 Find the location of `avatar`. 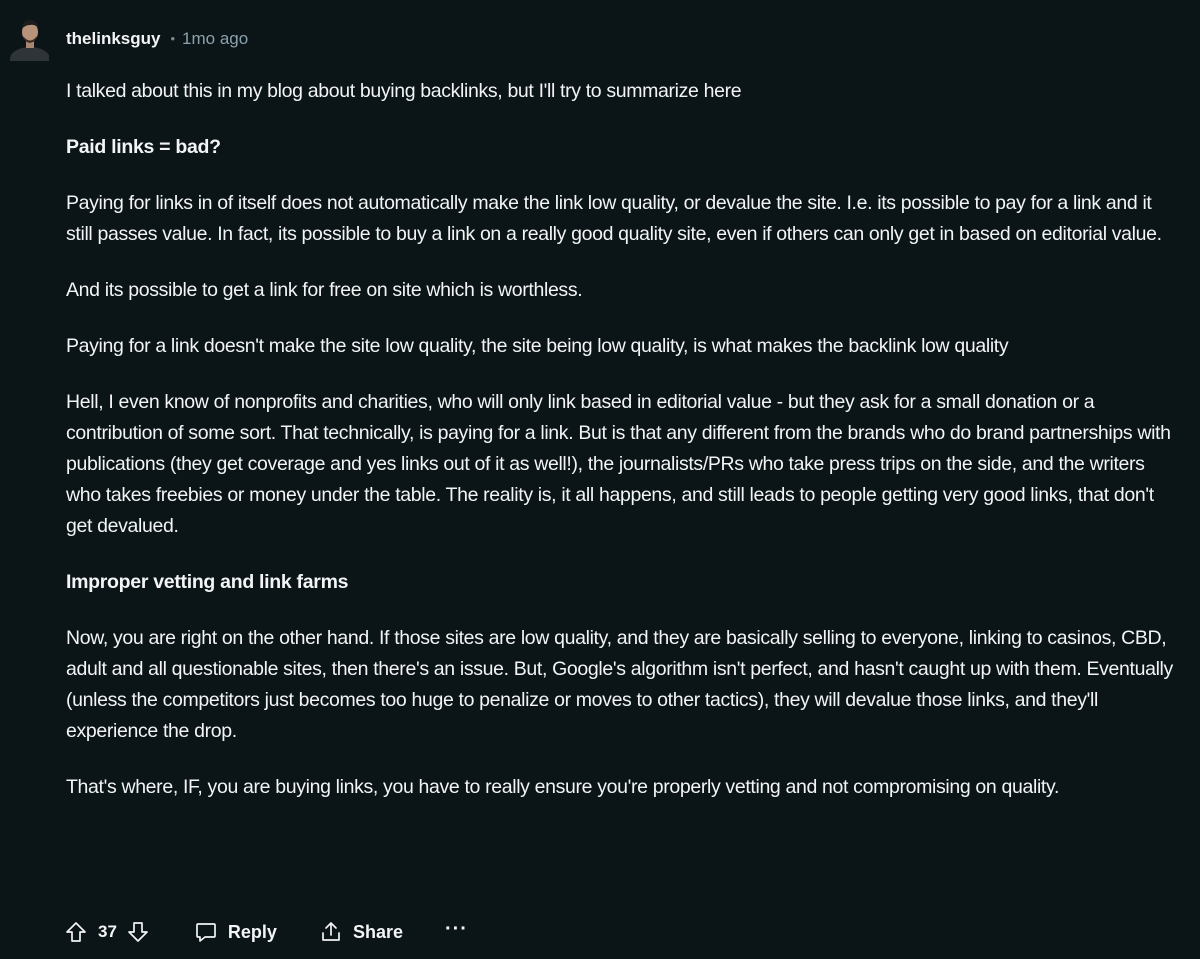

avatar is located at coordinates (29, 37).